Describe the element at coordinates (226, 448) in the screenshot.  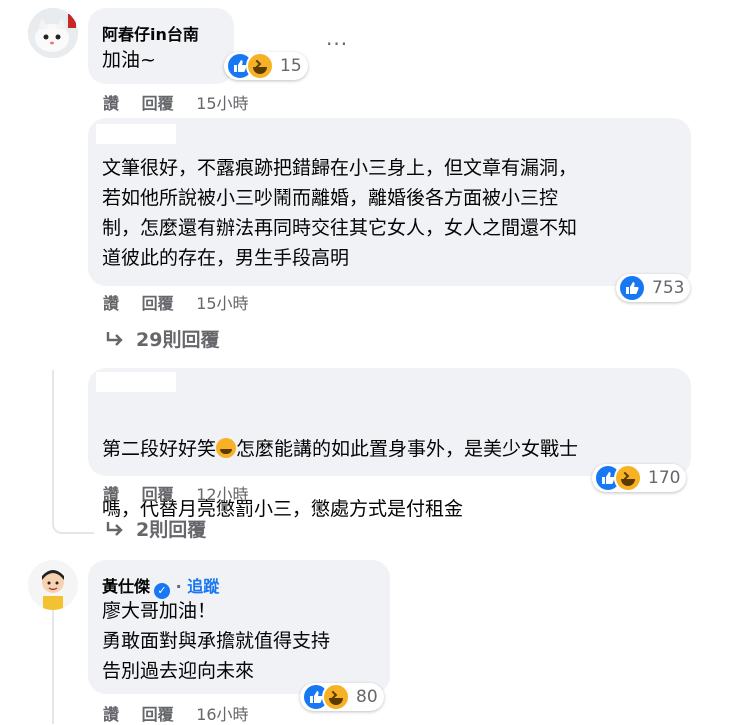
I see `laughing-emoji-icon` at that location.